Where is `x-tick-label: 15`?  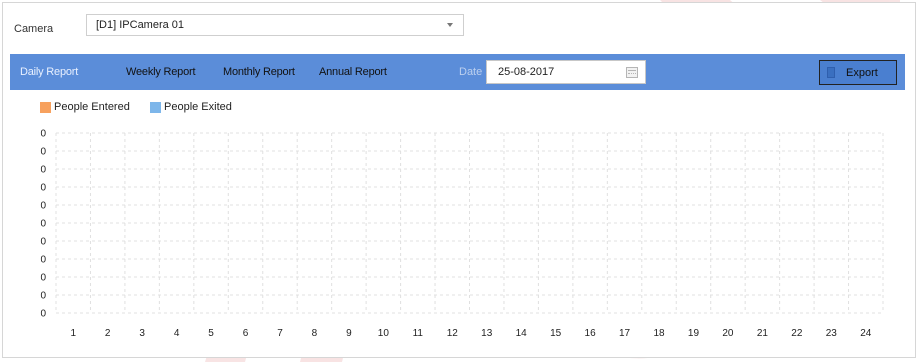 x-tick-label: 15 is located at coordinates (556, 333).